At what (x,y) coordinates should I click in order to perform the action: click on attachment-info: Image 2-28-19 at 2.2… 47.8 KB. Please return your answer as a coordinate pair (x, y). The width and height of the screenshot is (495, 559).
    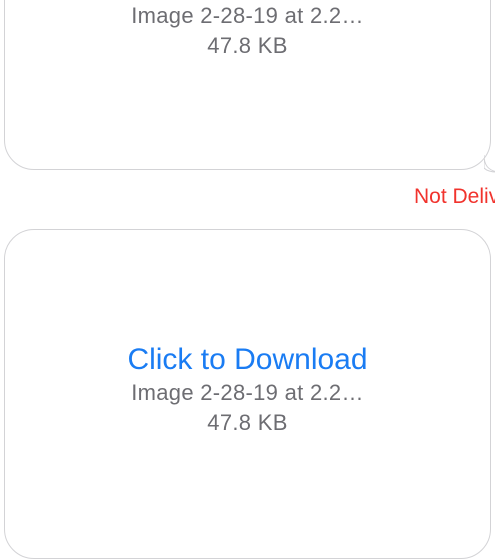
    Looking at the image, I should click on (247, 31).